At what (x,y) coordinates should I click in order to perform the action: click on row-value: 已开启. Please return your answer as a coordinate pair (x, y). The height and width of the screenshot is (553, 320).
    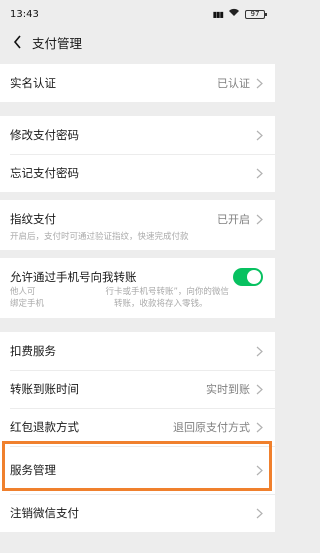
    Looking at the image, I should click on (233, 219).